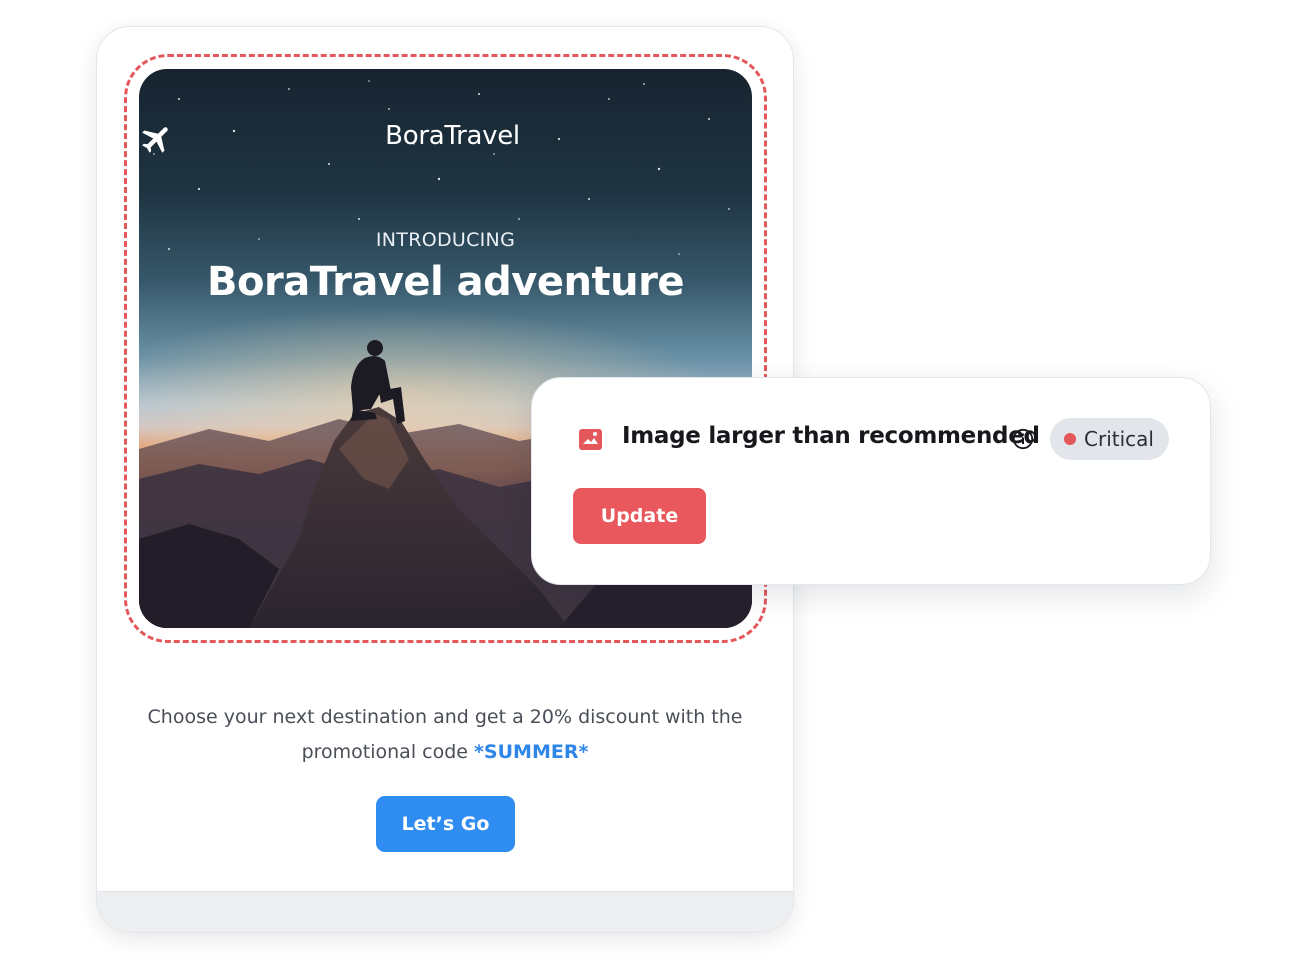 This screenshot has width=1296, height=976. Describe the element at coordinates (445, 911) in the screenshot. I see `card-footer` at that location.